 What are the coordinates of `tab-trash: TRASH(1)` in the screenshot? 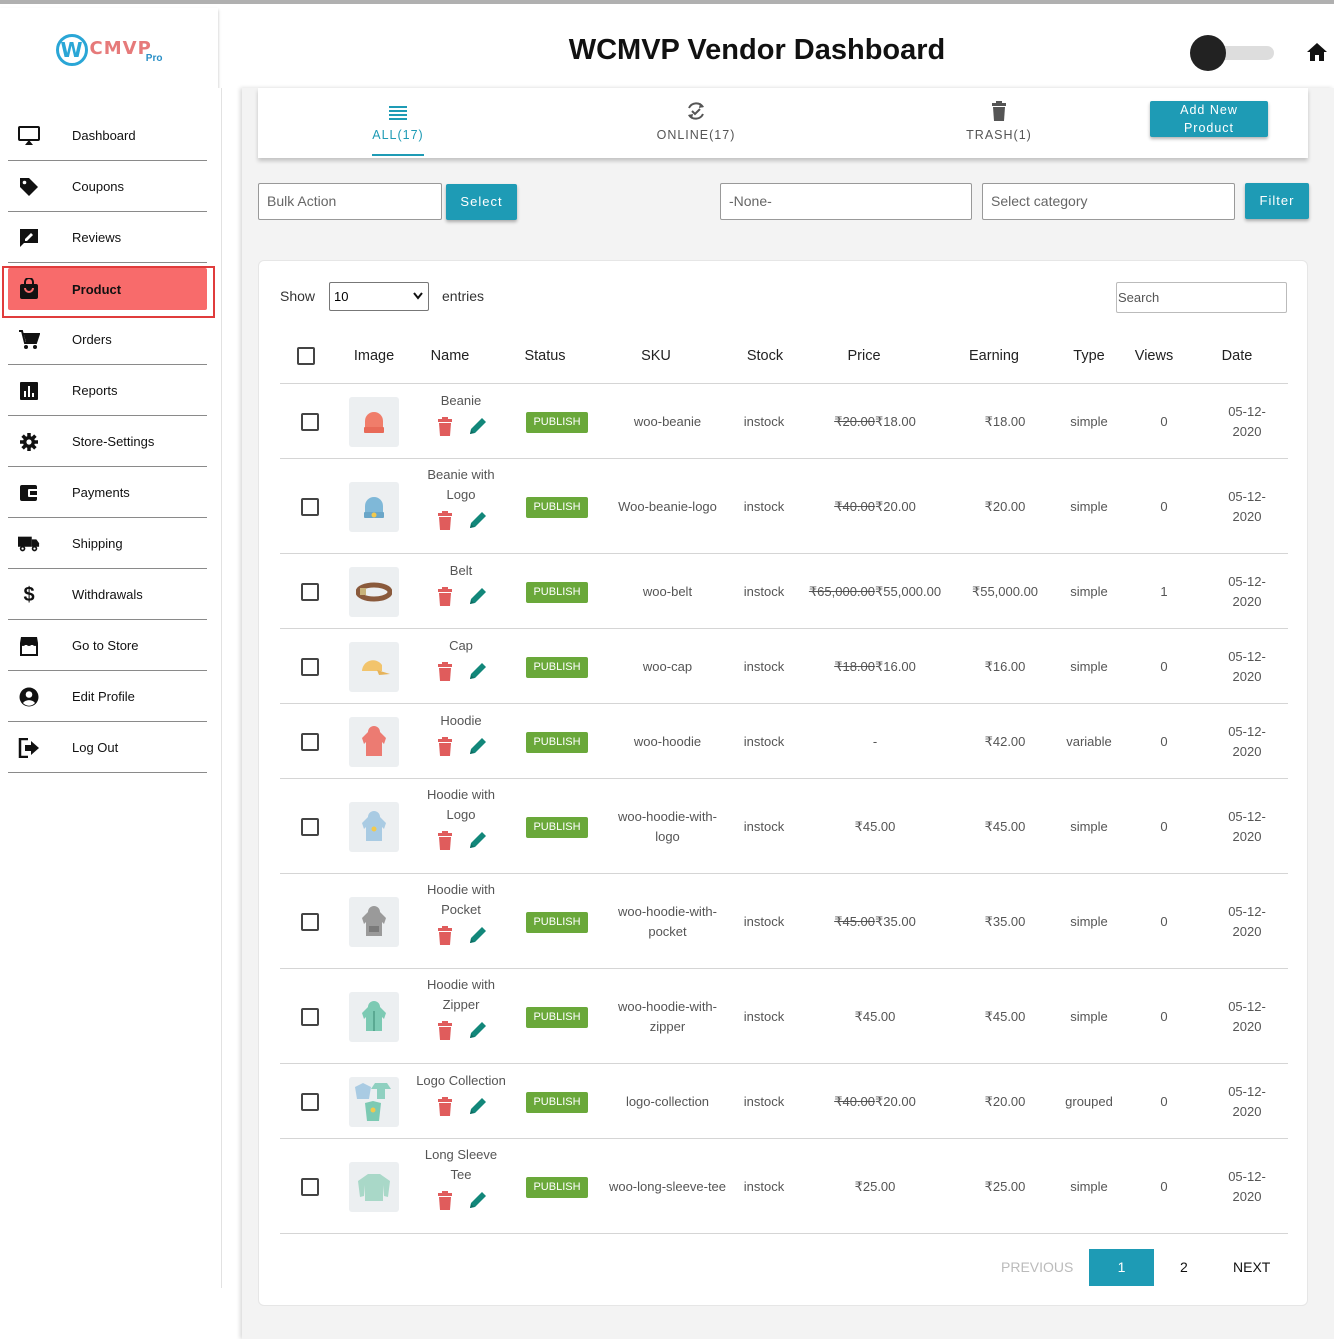 It's located at (999, 121).